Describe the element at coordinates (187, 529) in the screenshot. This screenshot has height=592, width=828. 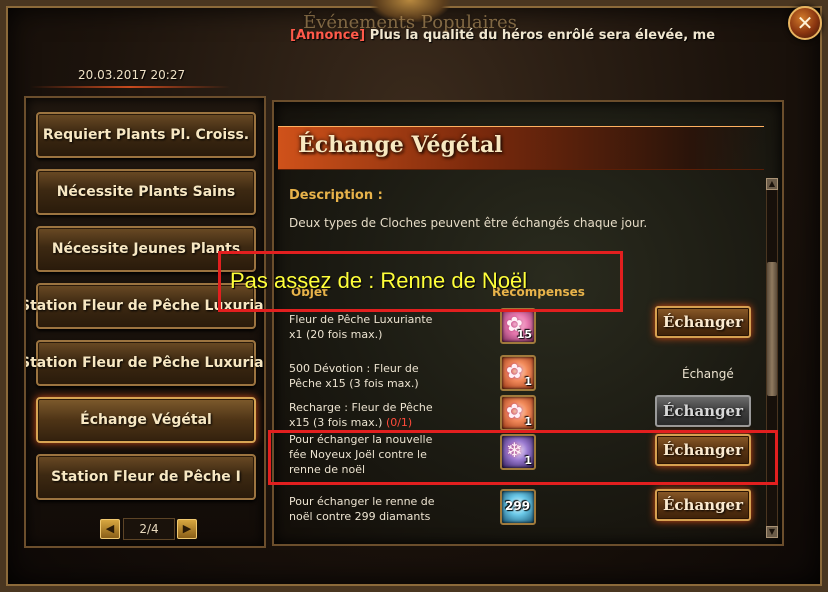
I see `pager-next-button: ▶` at that location.